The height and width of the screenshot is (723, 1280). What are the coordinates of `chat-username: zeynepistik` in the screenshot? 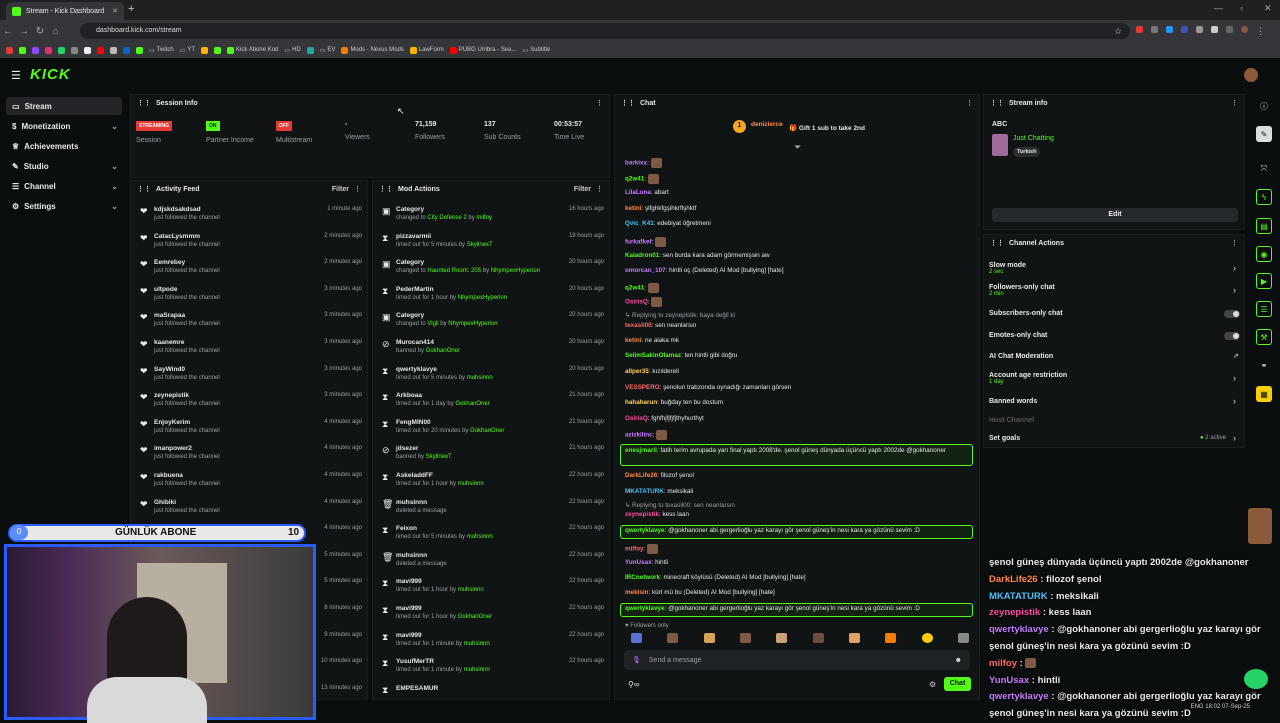 It's located at (642, 514).